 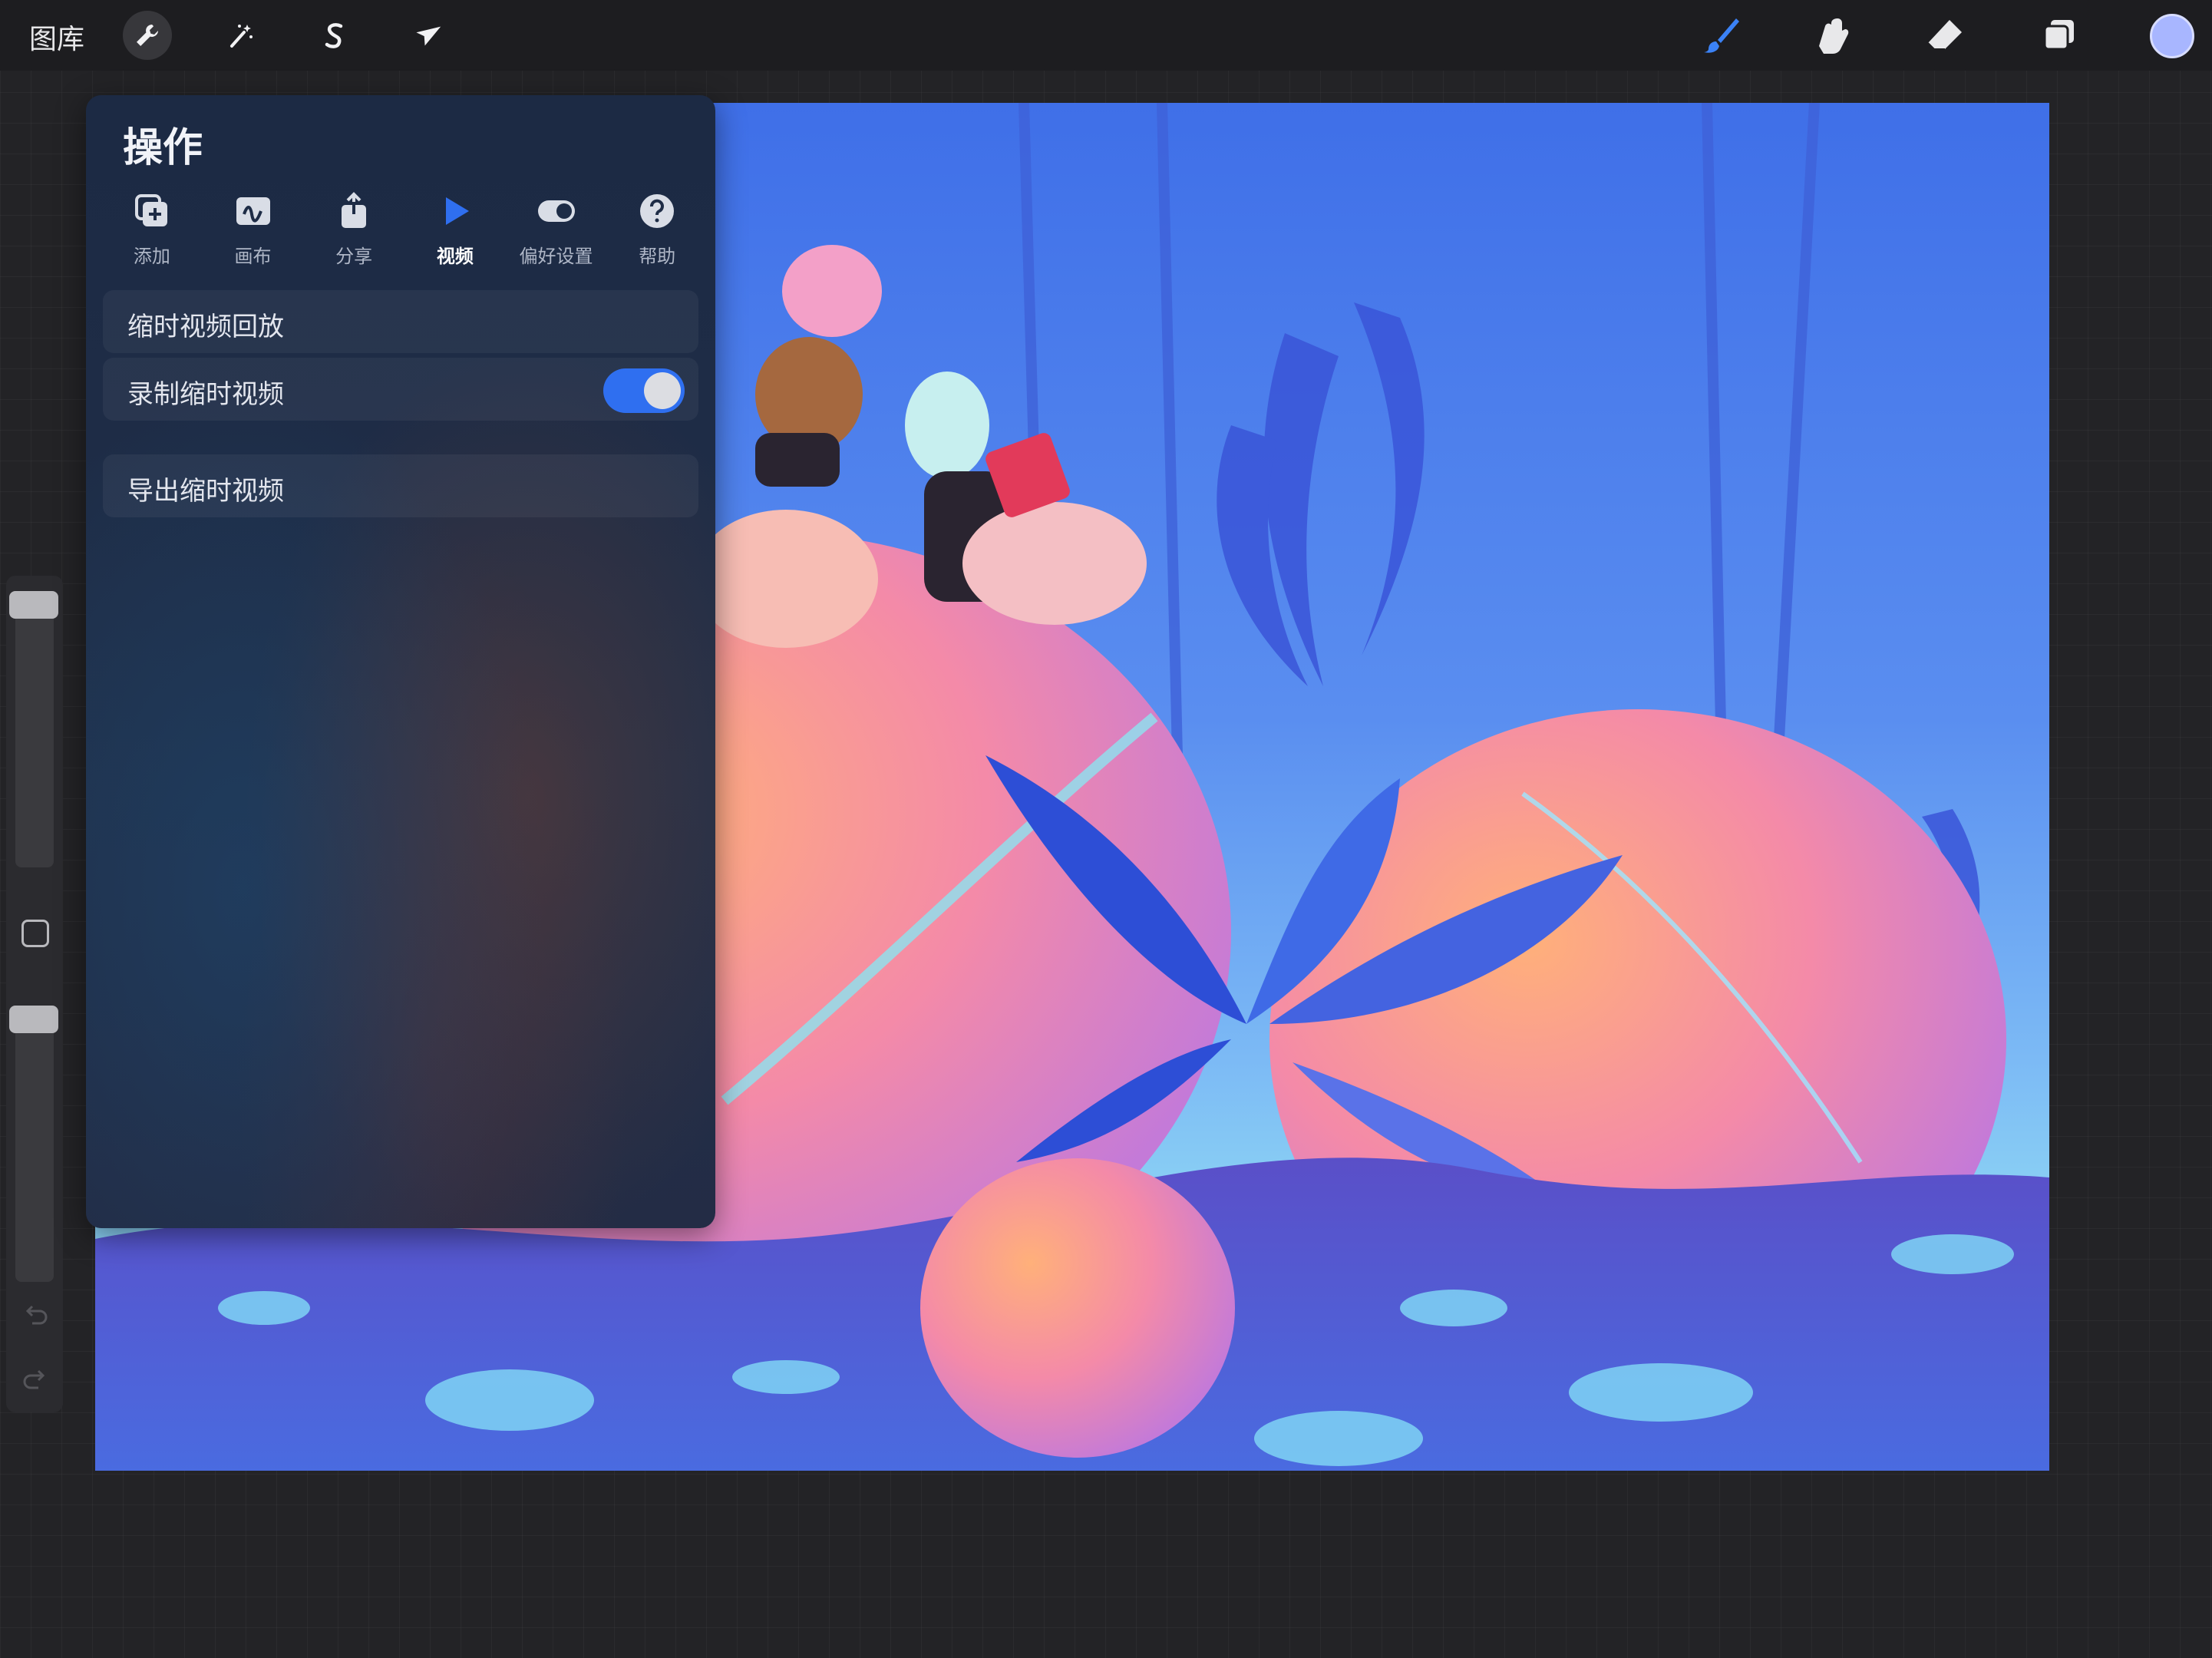 What do you see at coordinates (253, 233) in the screenshot?
I see `tab-canvas: 画布` at bounding box center [253, 233].